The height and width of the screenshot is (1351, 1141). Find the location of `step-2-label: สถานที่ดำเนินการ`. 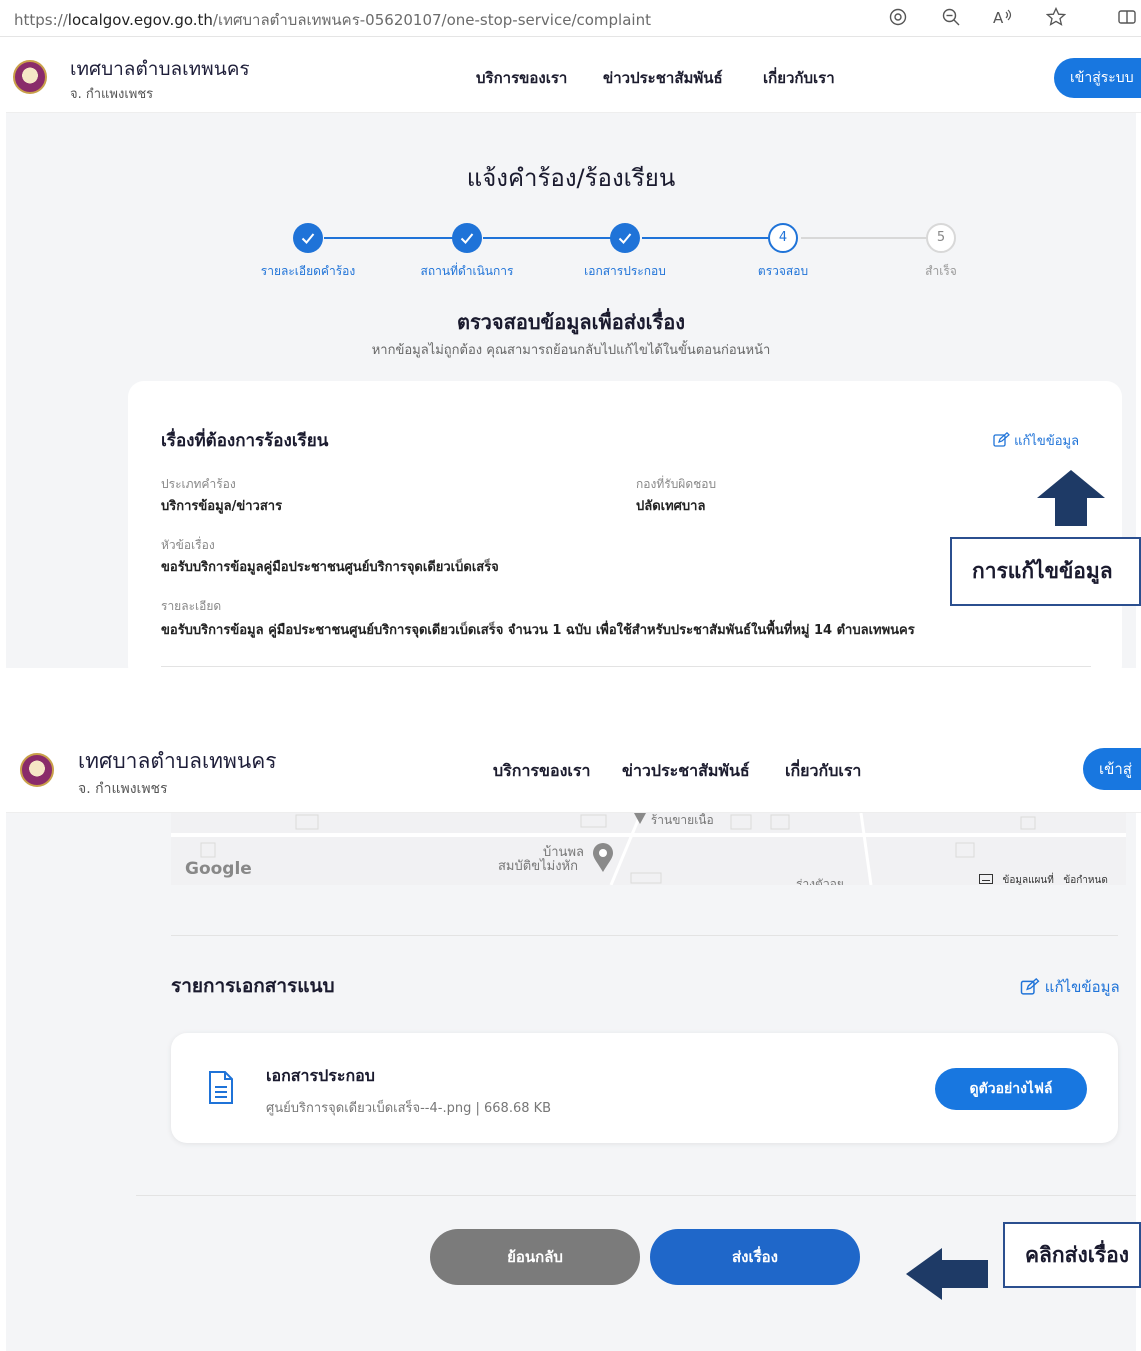

step-2-label: สถานที่ดำเนินการ is located at coordinates (467, 271).